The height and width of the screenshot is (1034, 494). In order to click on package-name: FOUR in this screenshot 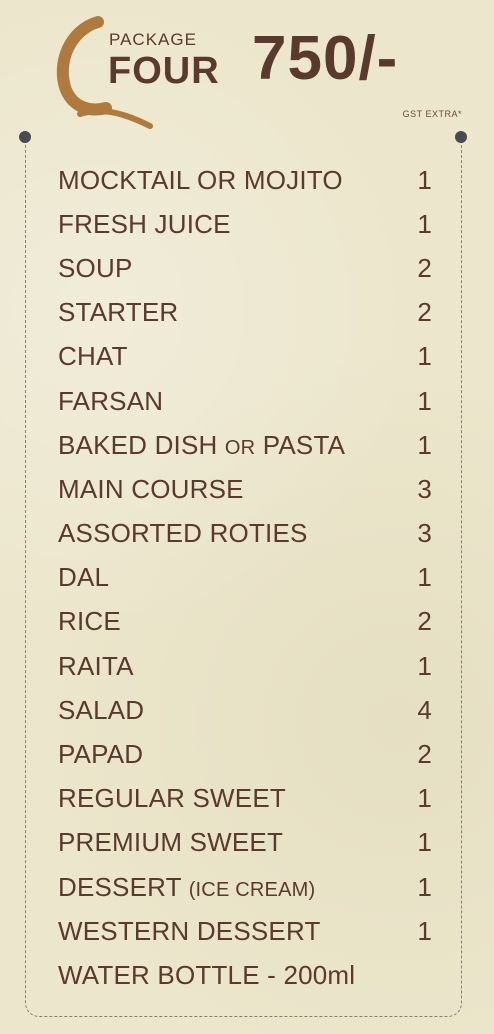, I will do `click(164, 71)`.